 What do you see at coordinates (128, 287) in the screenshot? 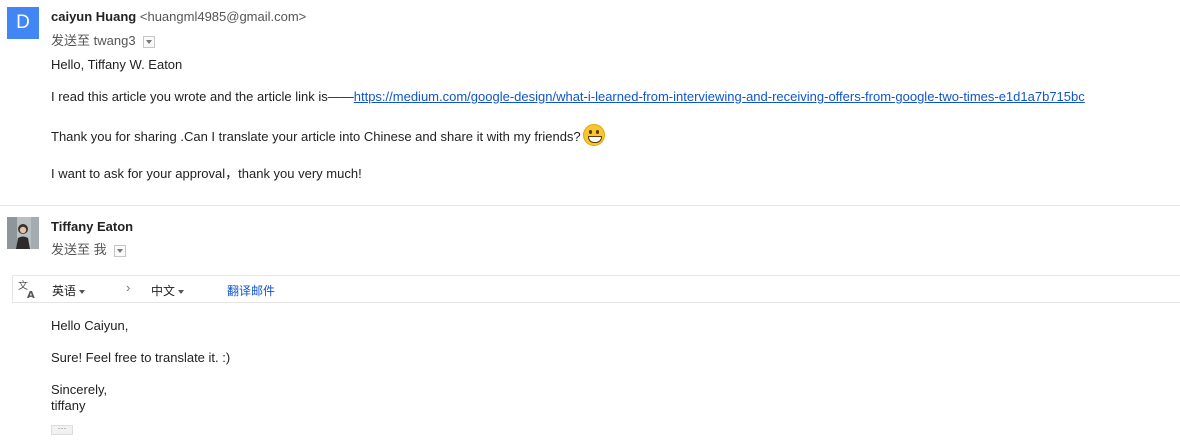
I see `chevron-right-icon: ›` at bounding box center [128, 287].